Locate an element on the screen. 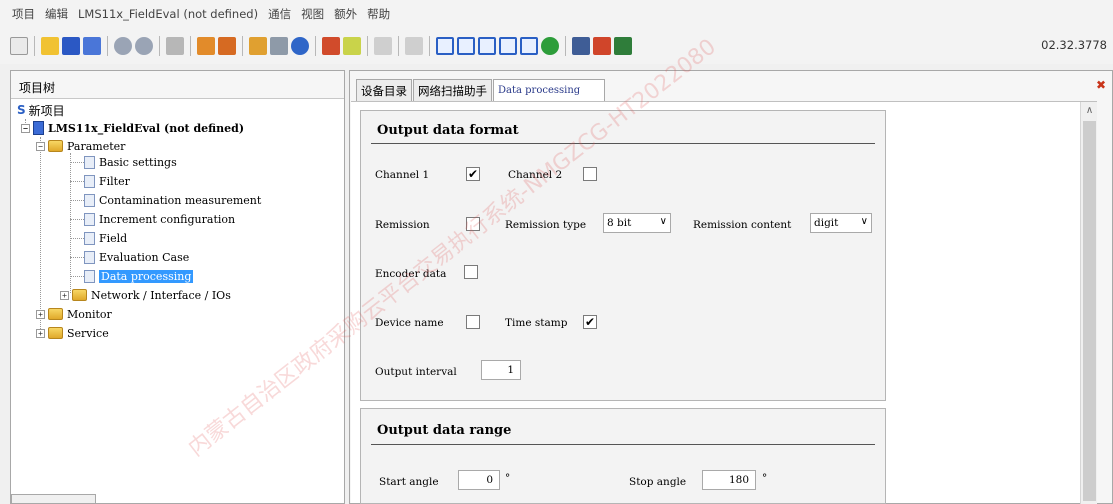 The image size is (1113, 504). encoder-data-checkbox is located at coordinates (471, 272).